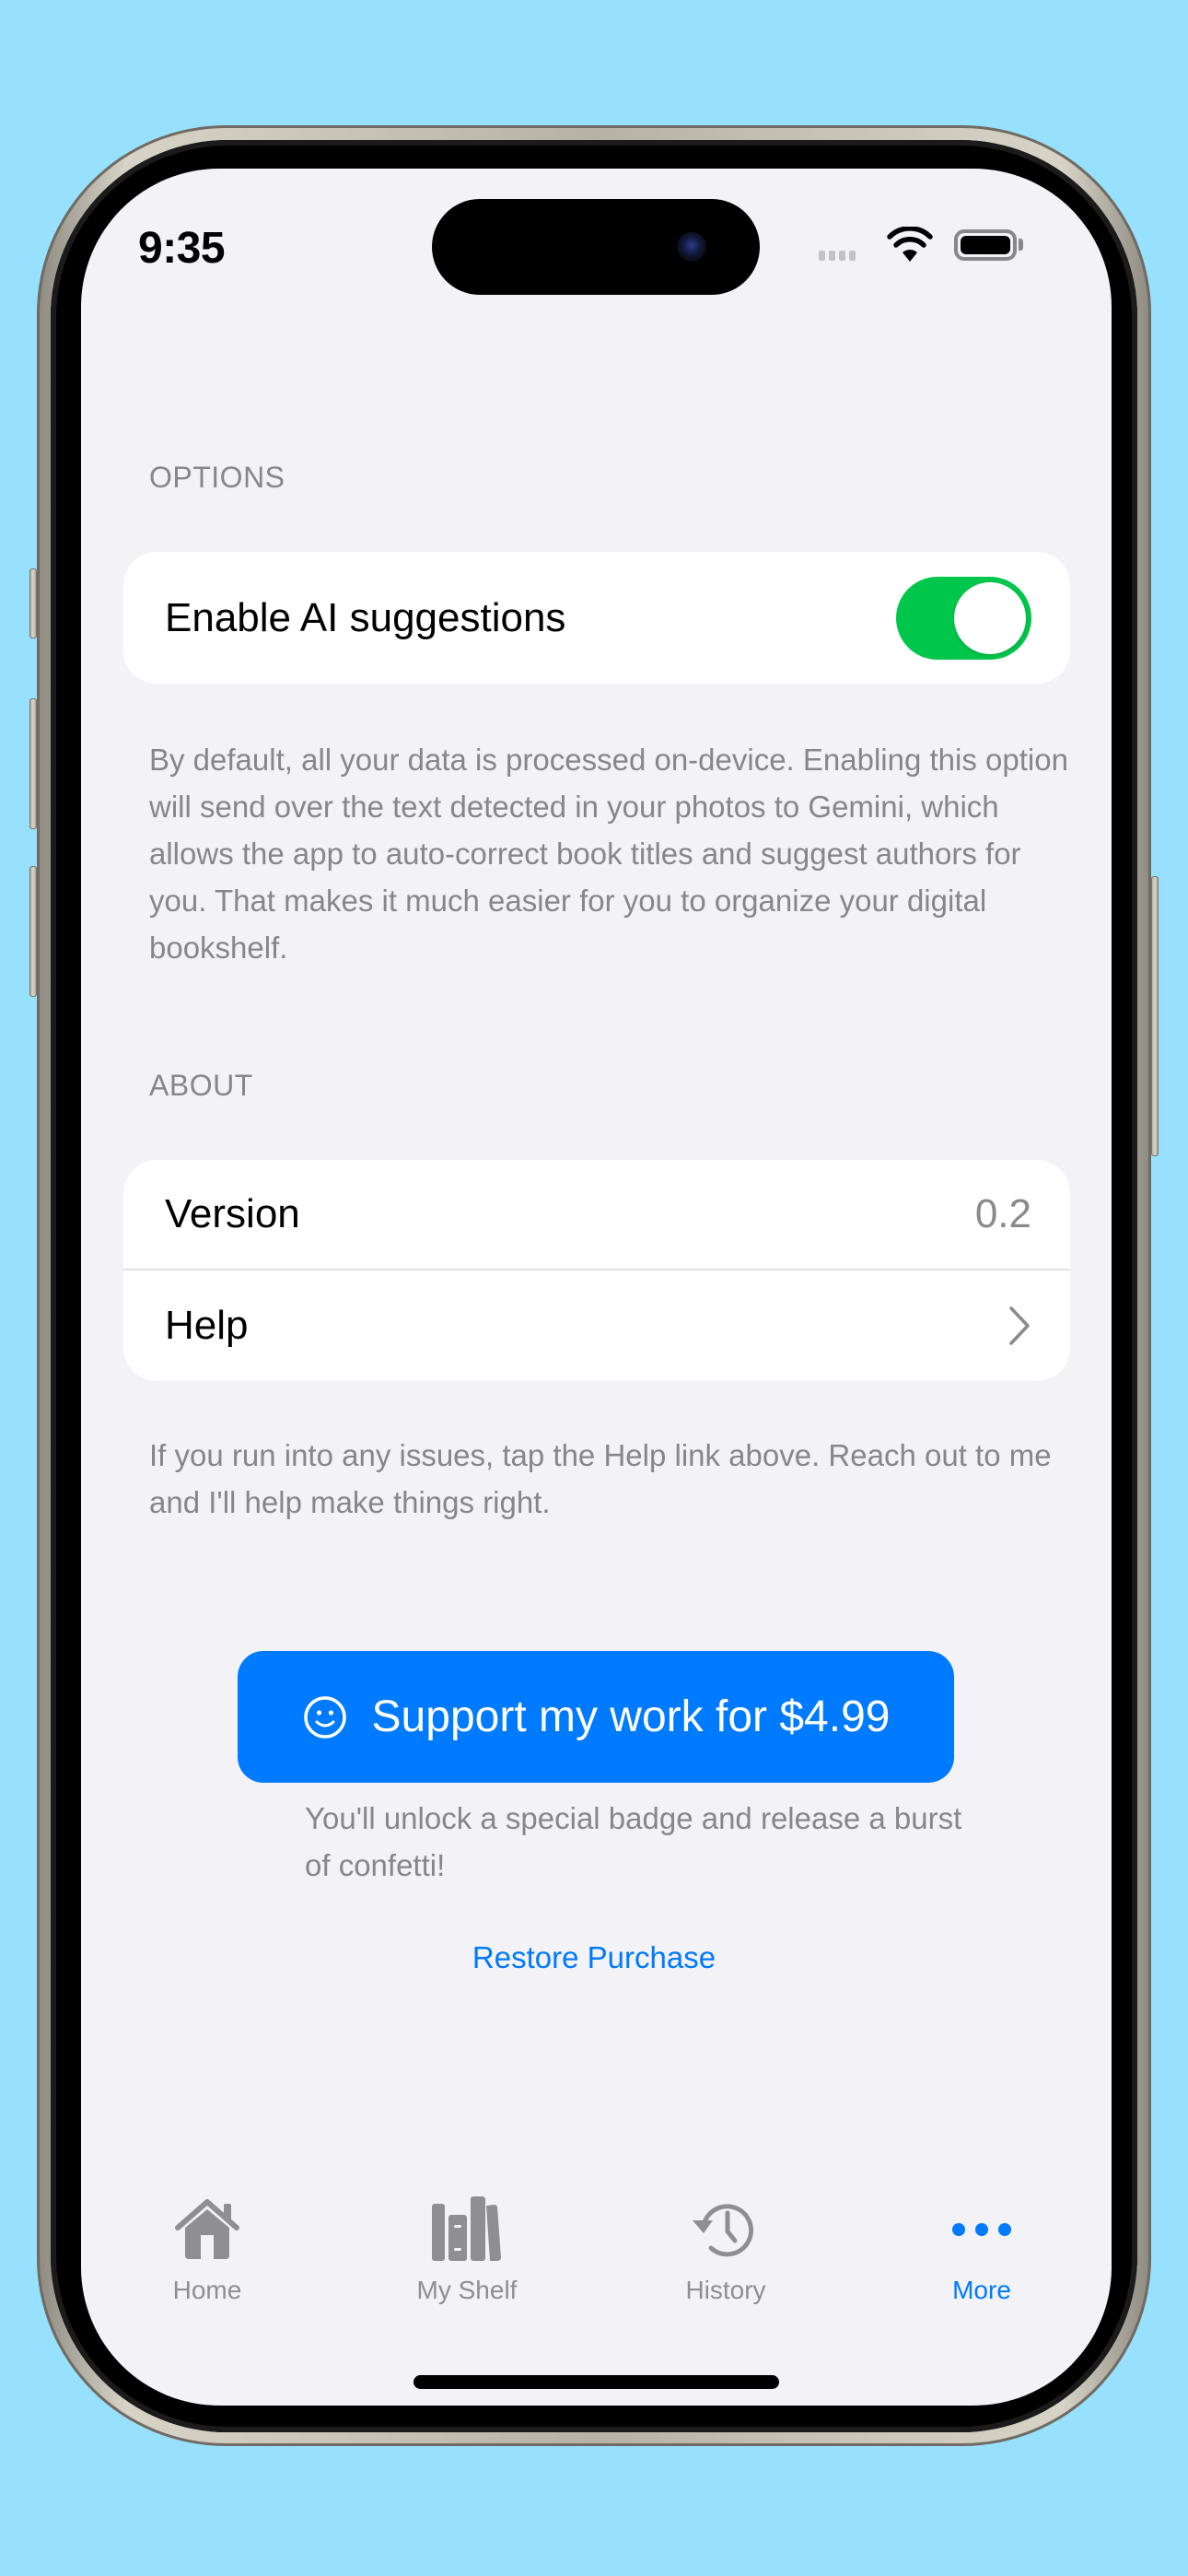 The image size is (1188, 2576). Describe the element at coordinates (1002, 1213) in the screenshot. I see `version-value: 0.2` at that location.